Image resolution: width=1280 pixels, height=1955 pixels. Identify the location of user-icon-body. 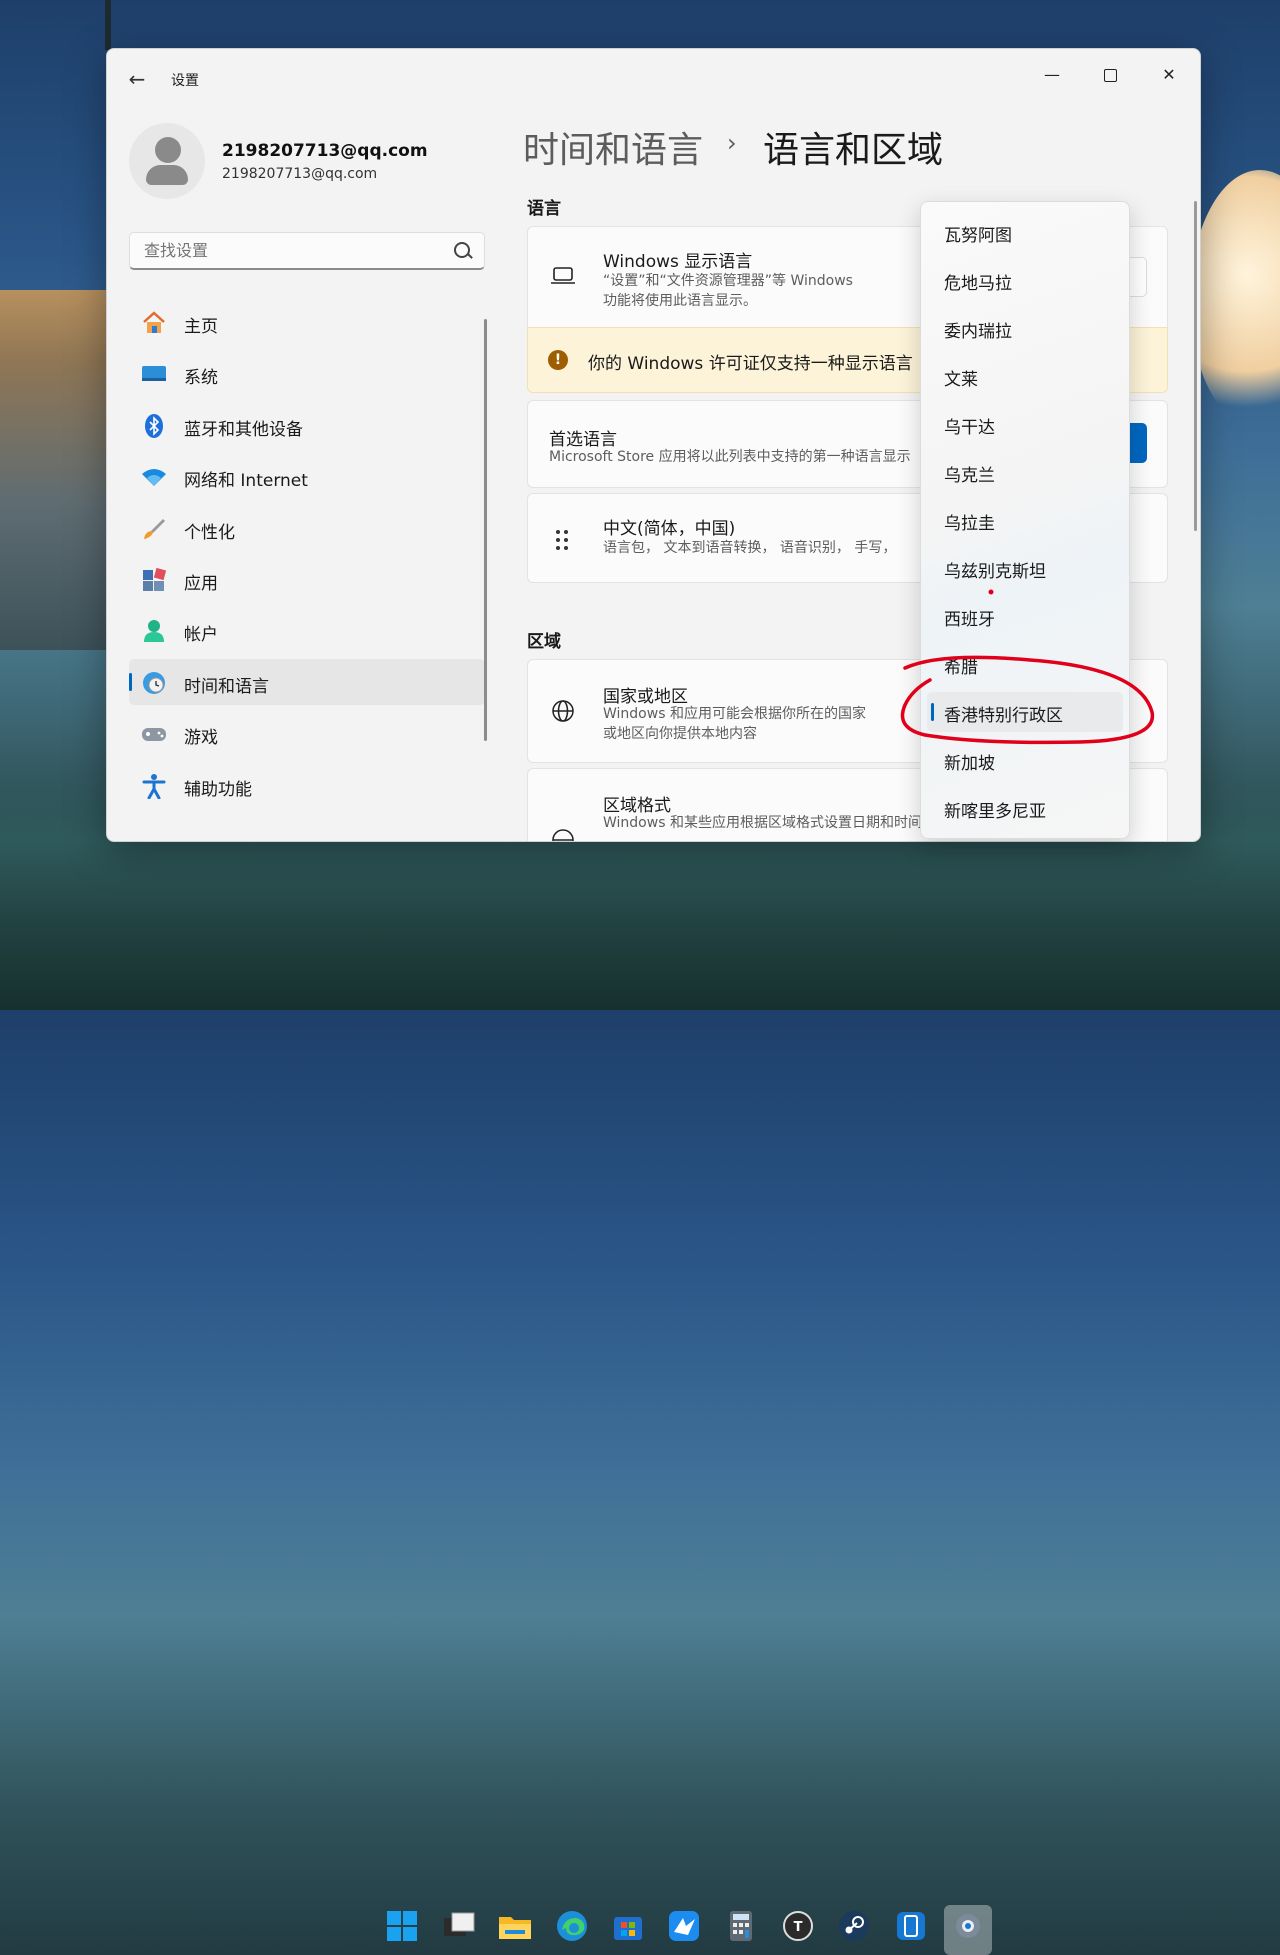
(167, 175).